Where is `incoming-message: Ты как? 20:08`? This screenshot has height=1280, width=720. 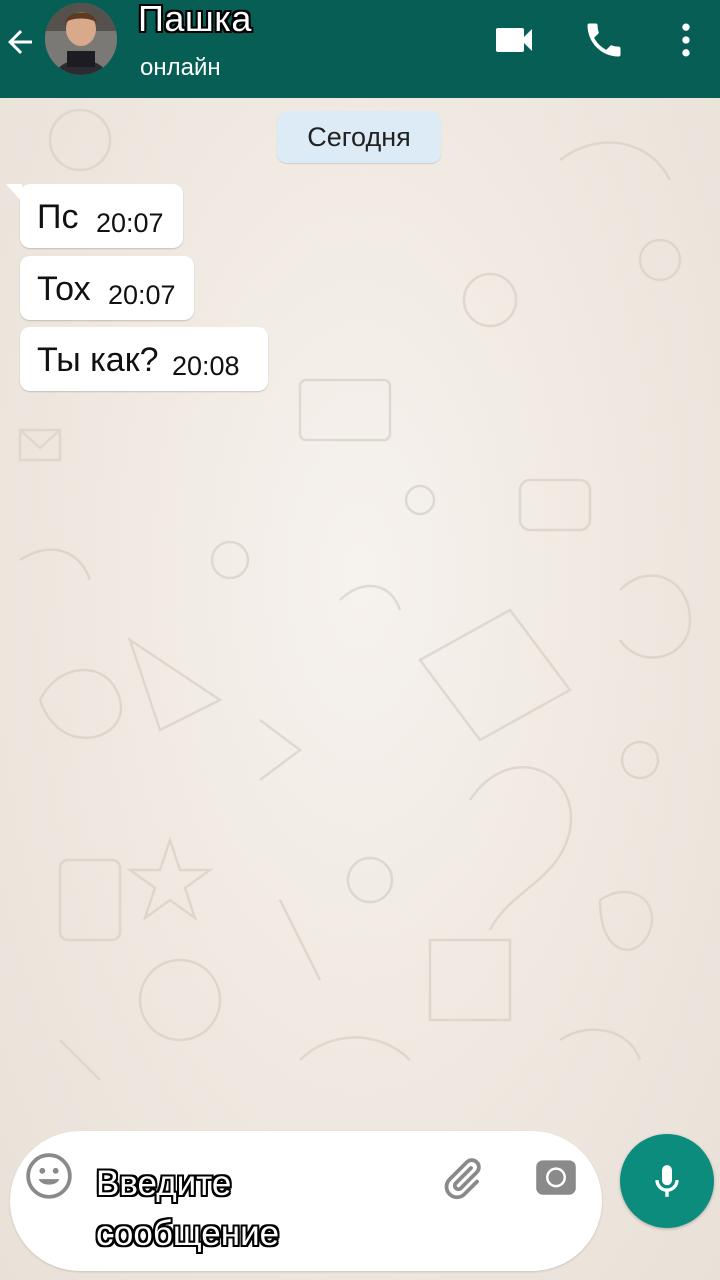
incoming-message: Ты как? 20:08 is located at coordinates (144, 359).